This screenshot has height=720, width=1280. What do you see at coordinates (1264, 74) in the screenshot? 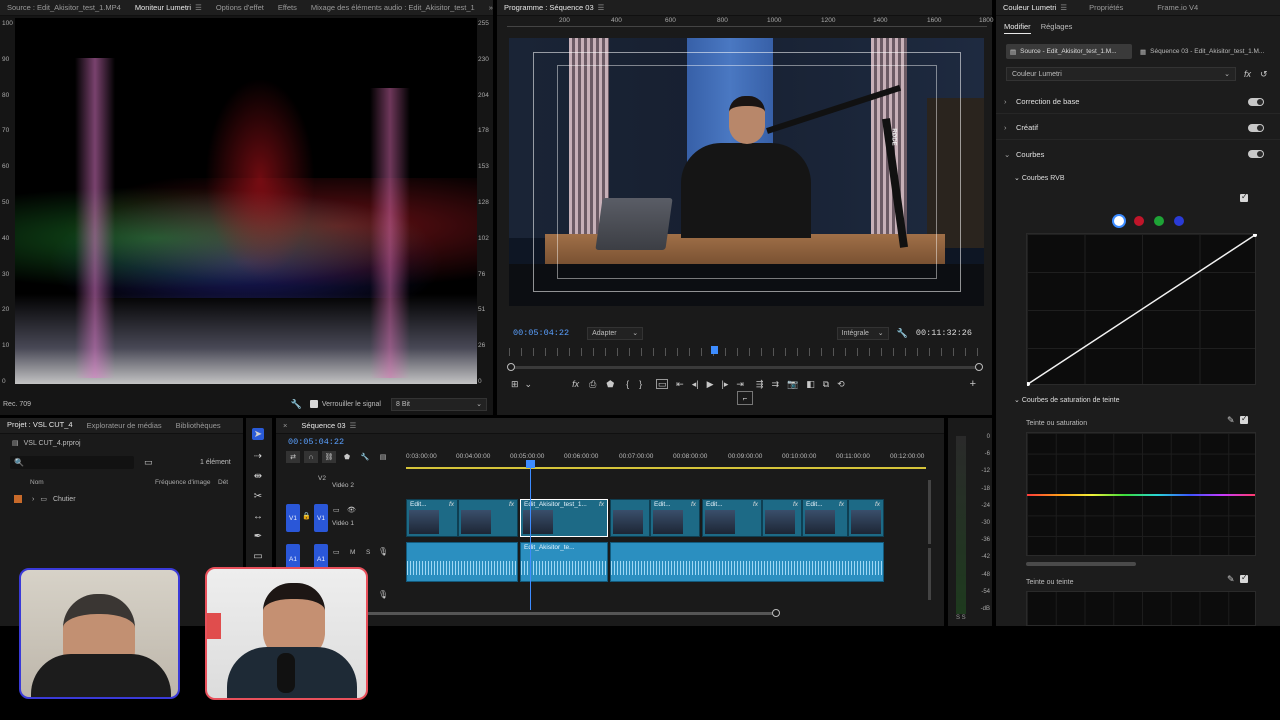
I see `reset-icon: ↺` at bounding box center [1264, 74].